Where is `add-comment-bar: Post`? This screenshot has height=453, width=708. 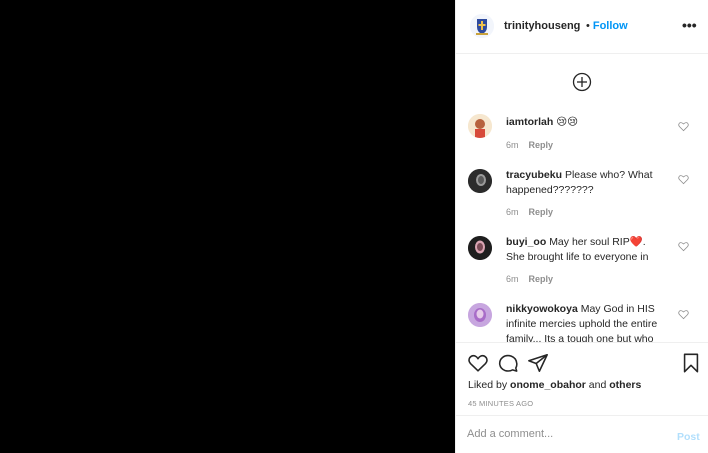 add-comment-bar: Post is located at coordinates (582, 434).